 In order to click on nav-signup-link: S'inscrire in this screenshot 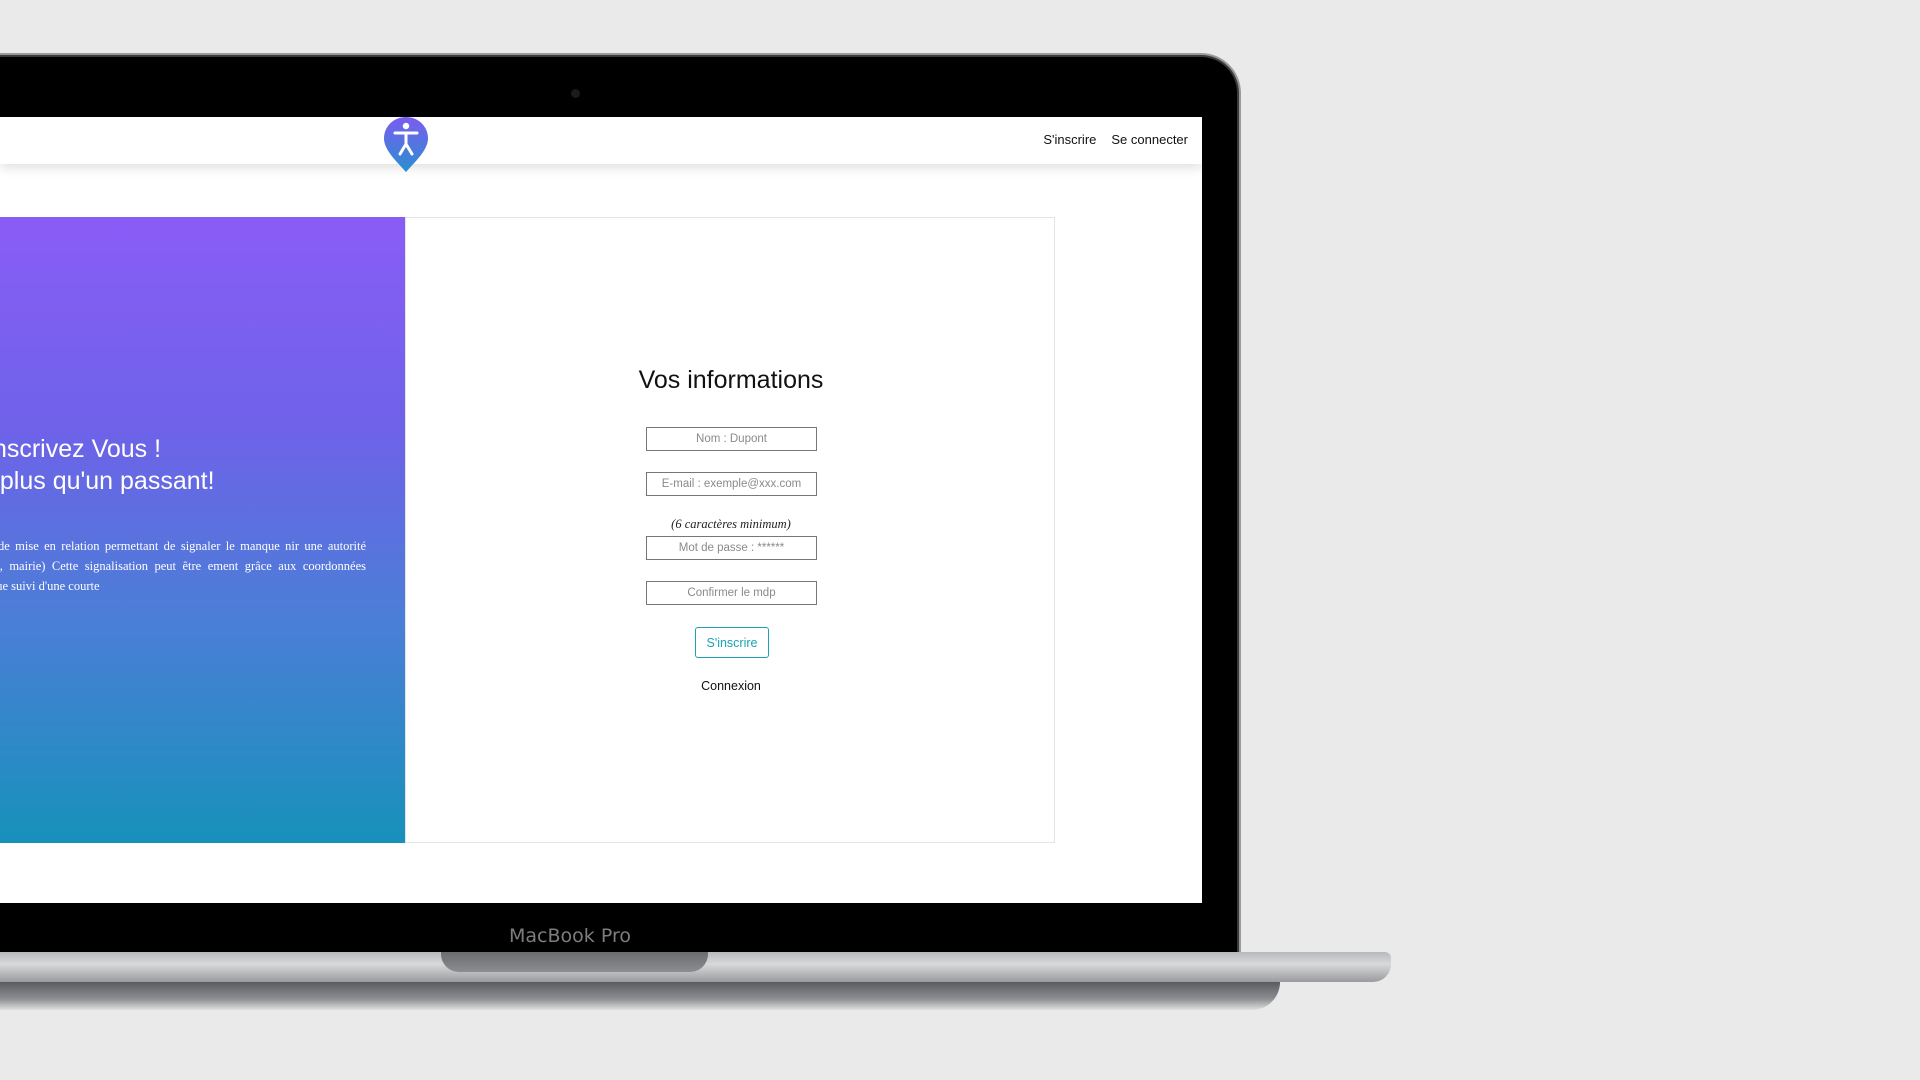, I will do `click(1069, 139)`.